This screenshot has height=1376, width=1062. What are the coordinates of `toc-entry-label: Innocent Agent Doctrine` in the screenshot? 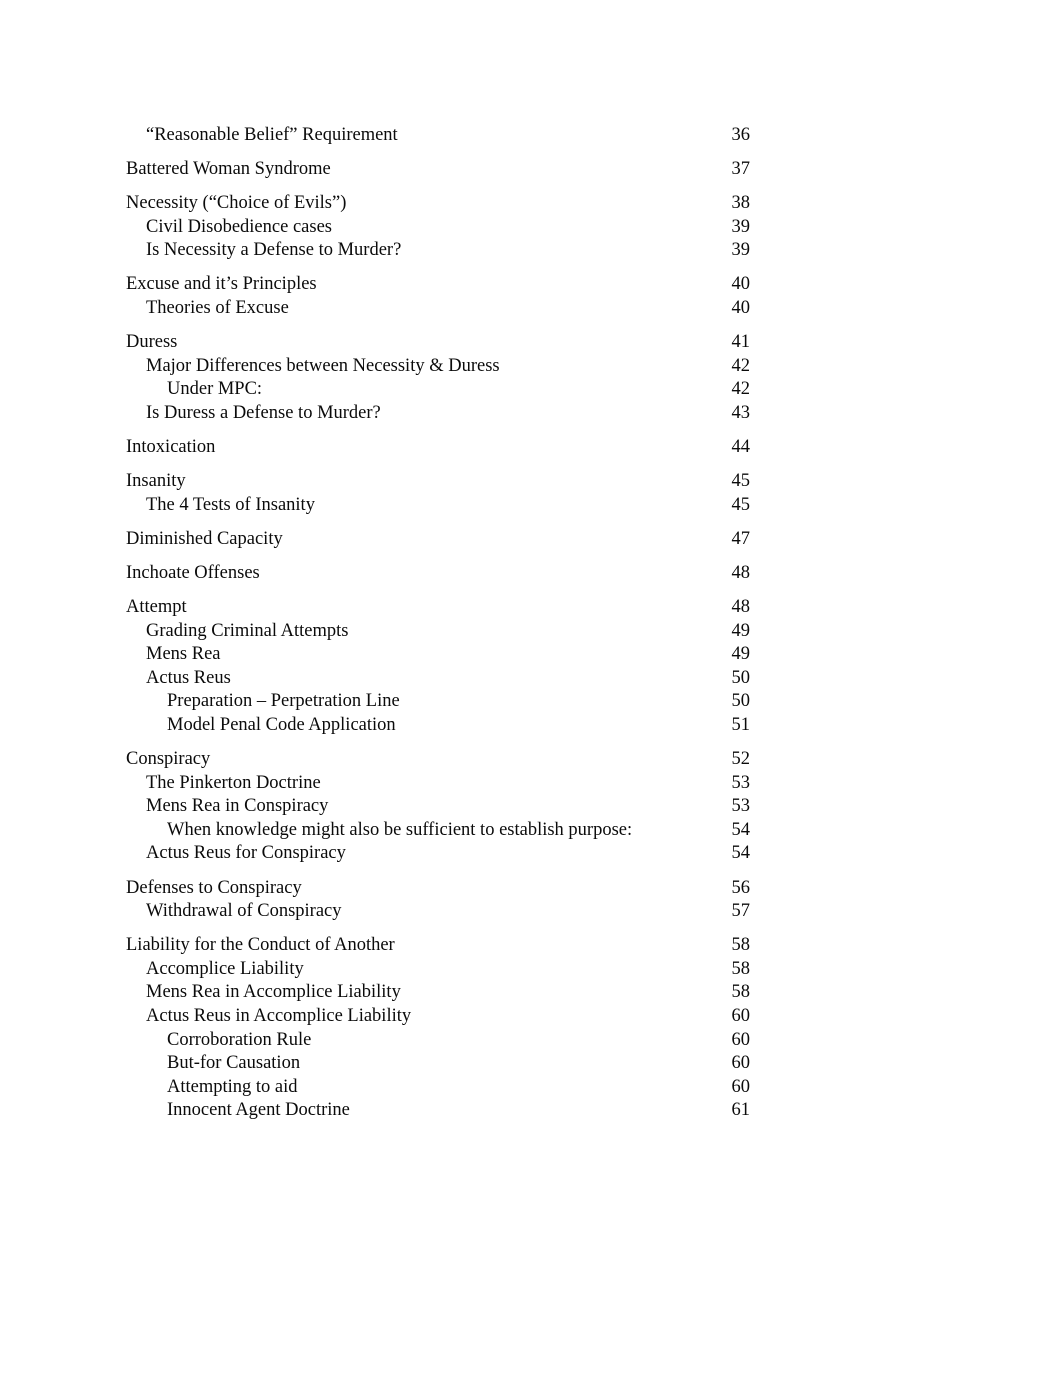 It's located at (258, 1110).